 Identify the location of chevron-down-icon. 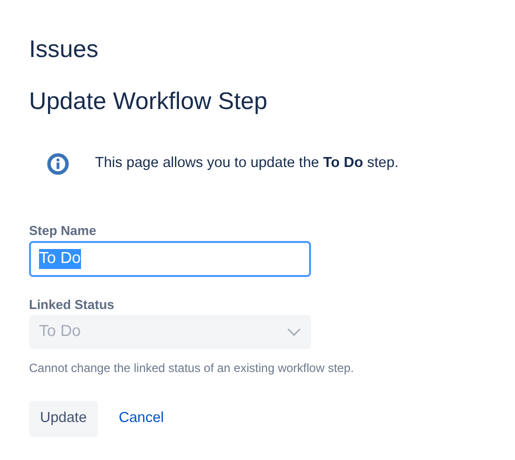
(294, 332).